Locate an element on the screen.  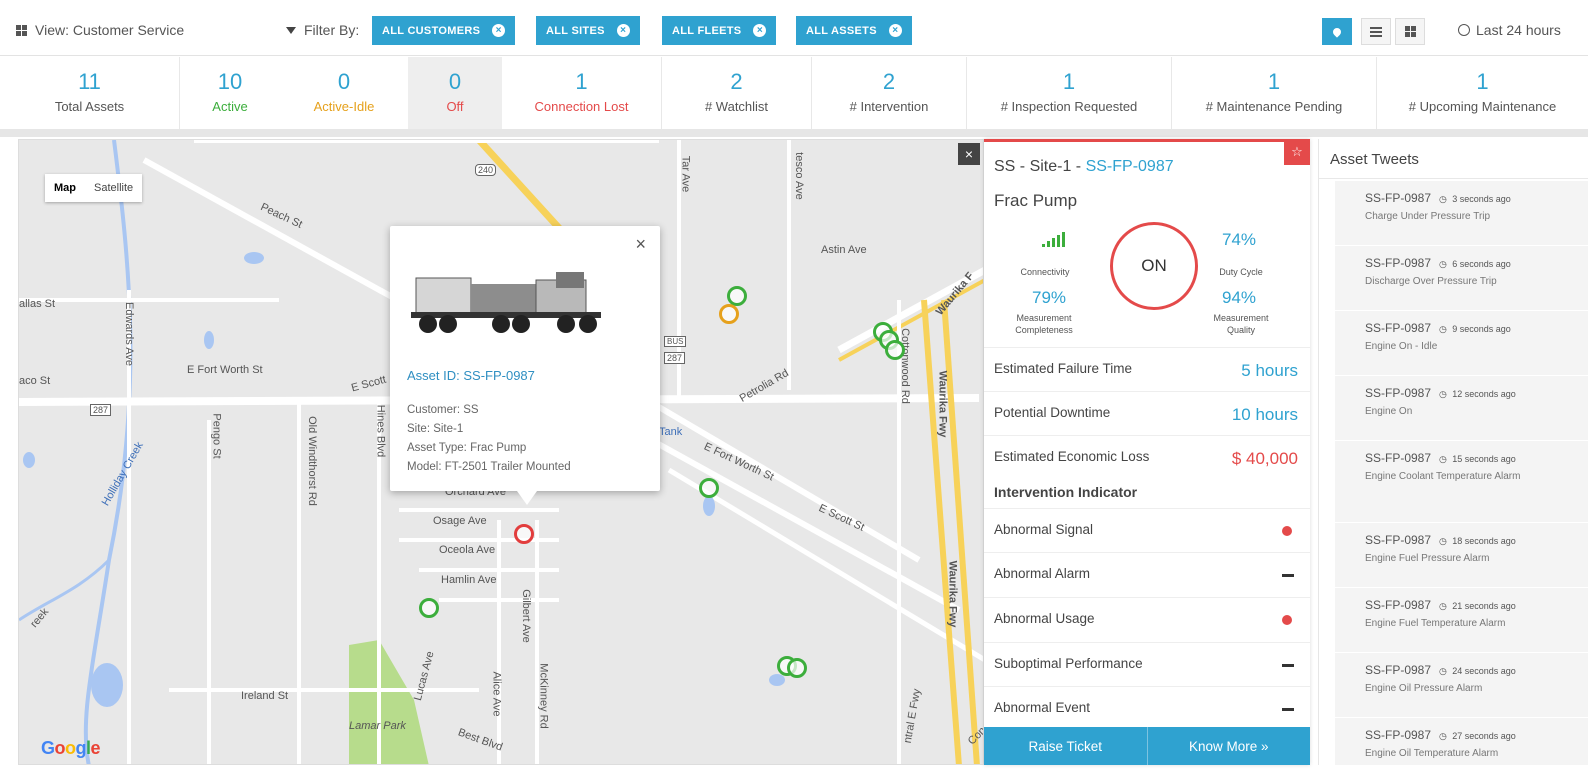
tweet-time: 9 seconds ago is located at coordinates (1481, 329).